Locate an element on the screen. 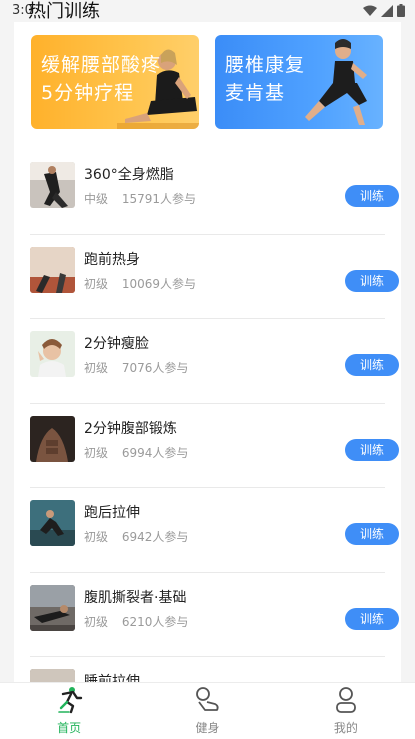  list-item: 2分钟腹部锻炼 初级 6994人参与 训练 is located at coordinates (214, 446).